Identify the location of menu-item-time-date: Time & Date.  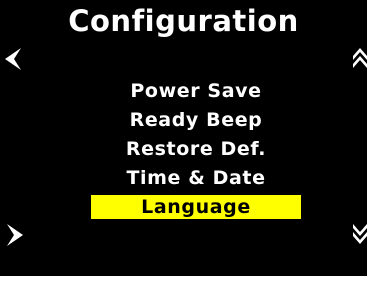
(183, 178).